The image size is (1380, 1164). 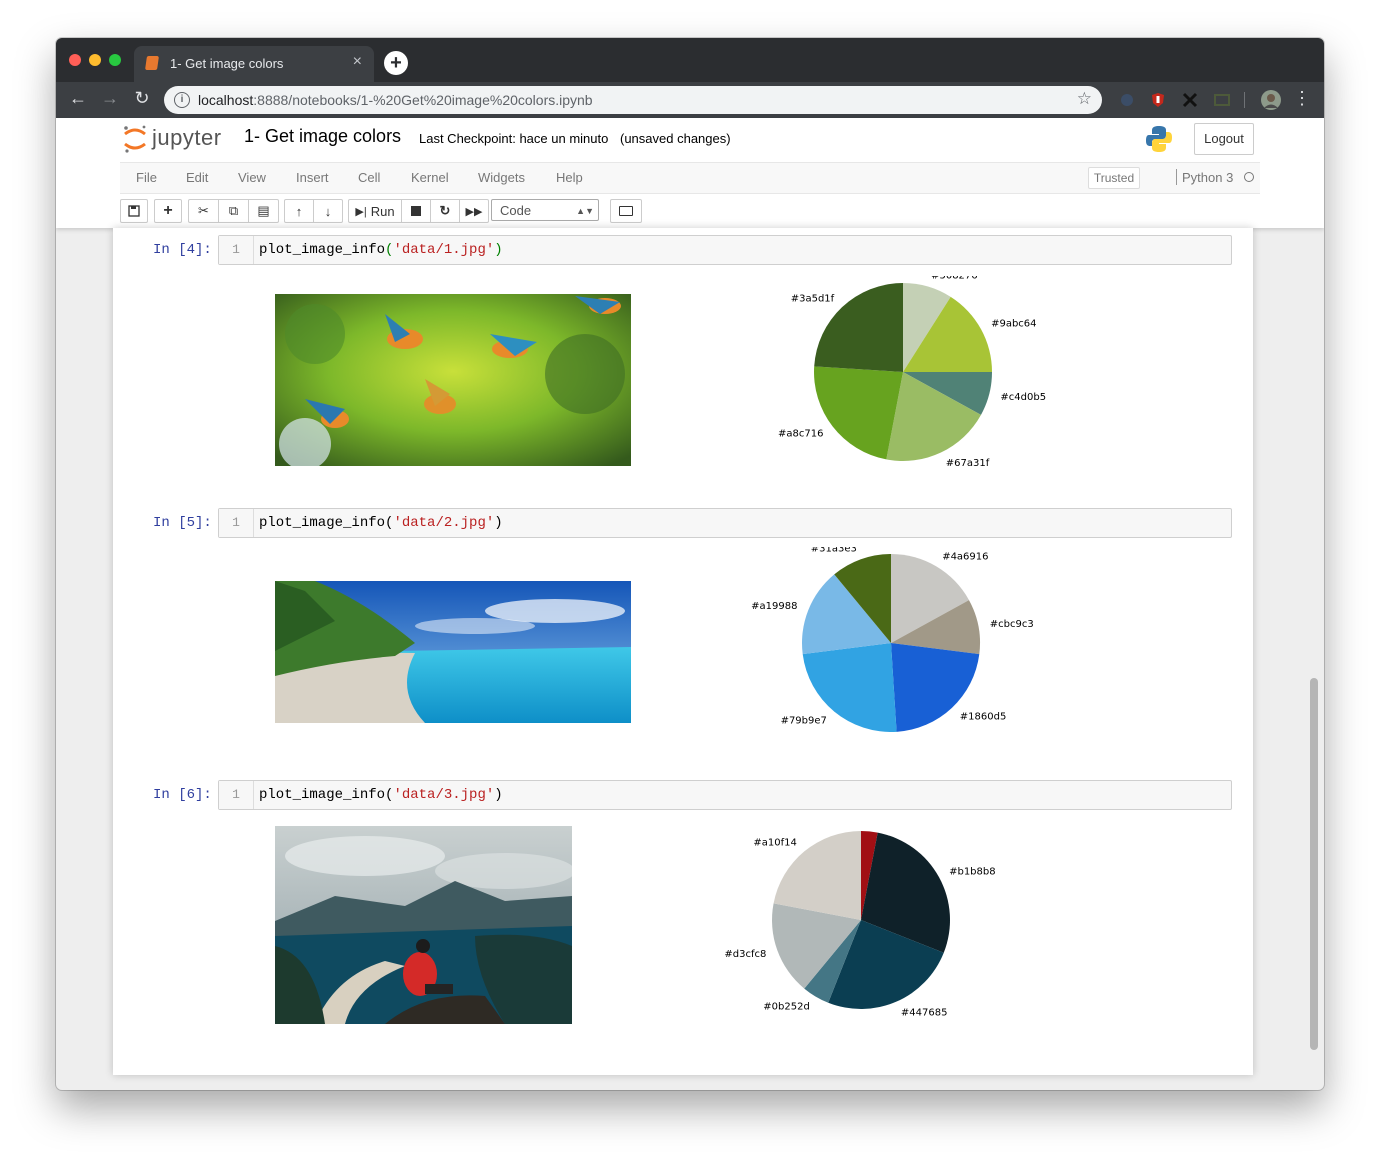 I want to click on interrupt-button, so click(x=415, y=211).